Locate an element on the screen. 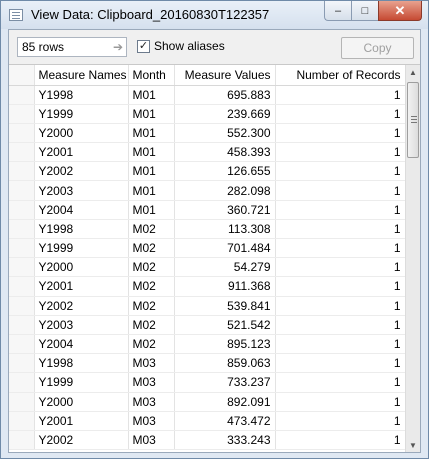  cell-measure-value: 521.542 is located at coordinates (225, 325).